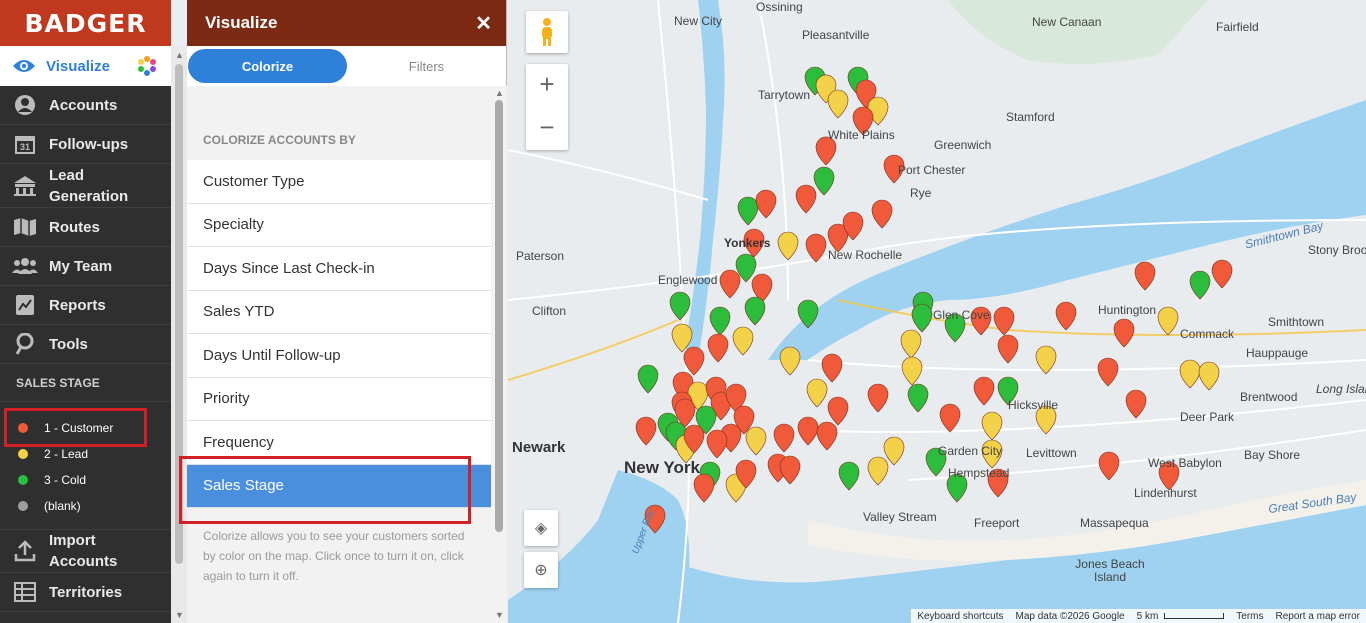 The height and width of the screenshot is (623, 1366). Describe the element at coordinates (836, 35) in the screenshot. I see `map-label: Pleasantville` at that location.